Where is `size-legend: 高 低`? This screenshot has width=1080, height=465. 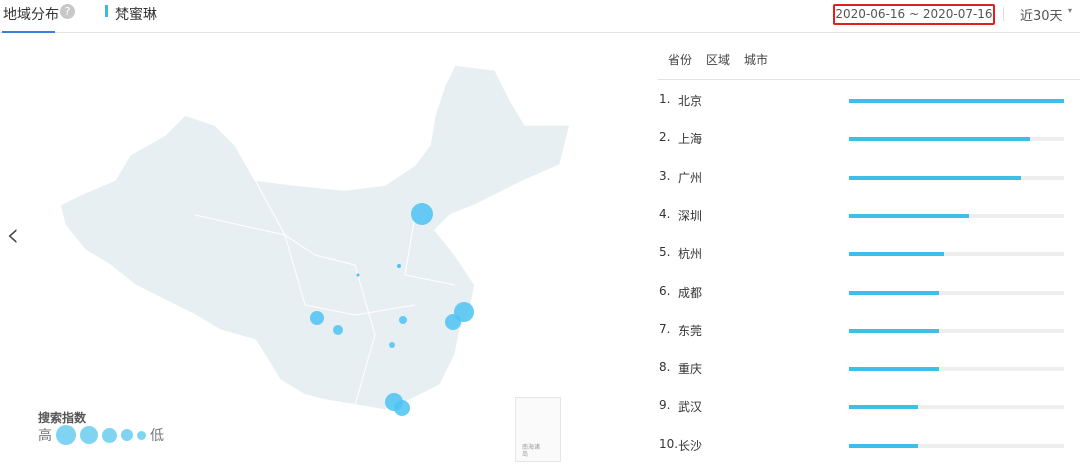
size-legend: 高 低 is located at coordinates (101, 435).